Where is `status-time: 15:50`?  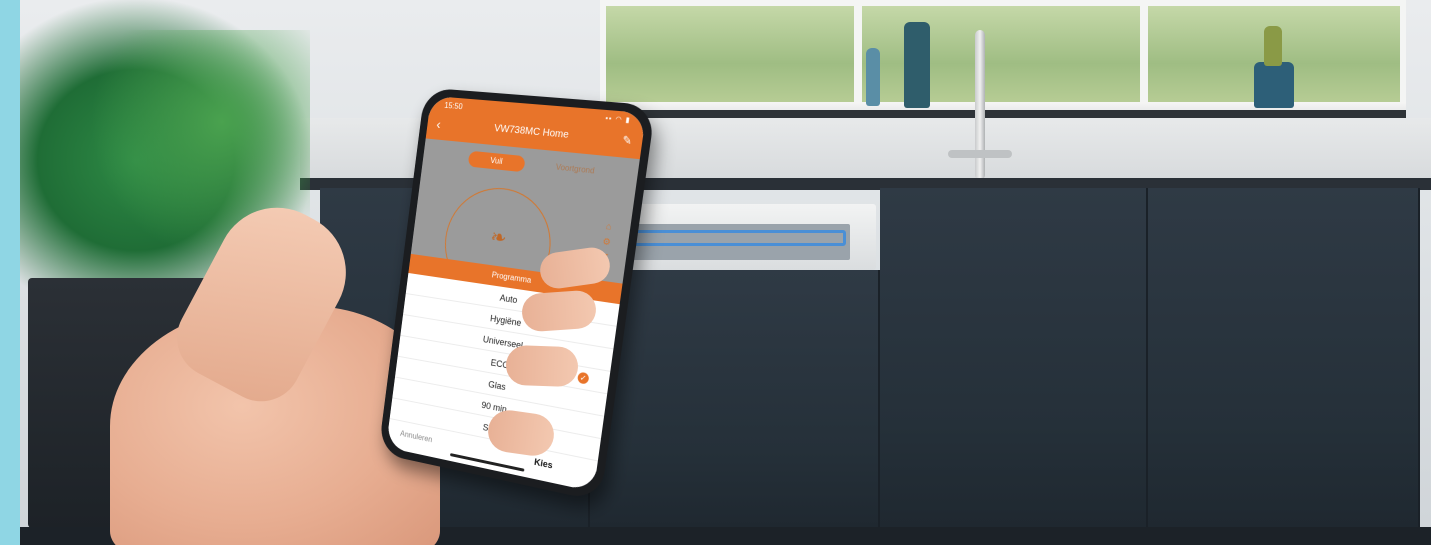 status-time: 15:50 is located at coordinates (453, 106).